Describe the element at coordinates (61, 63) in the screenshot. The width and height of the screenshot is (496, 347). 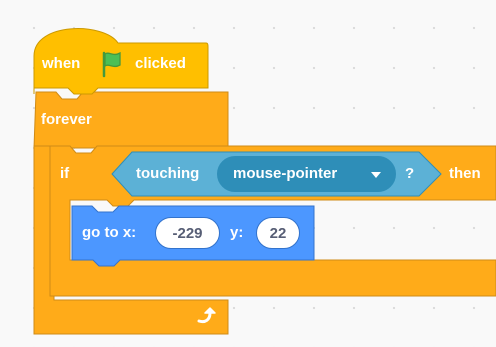
I see `when-label: when` at that location.